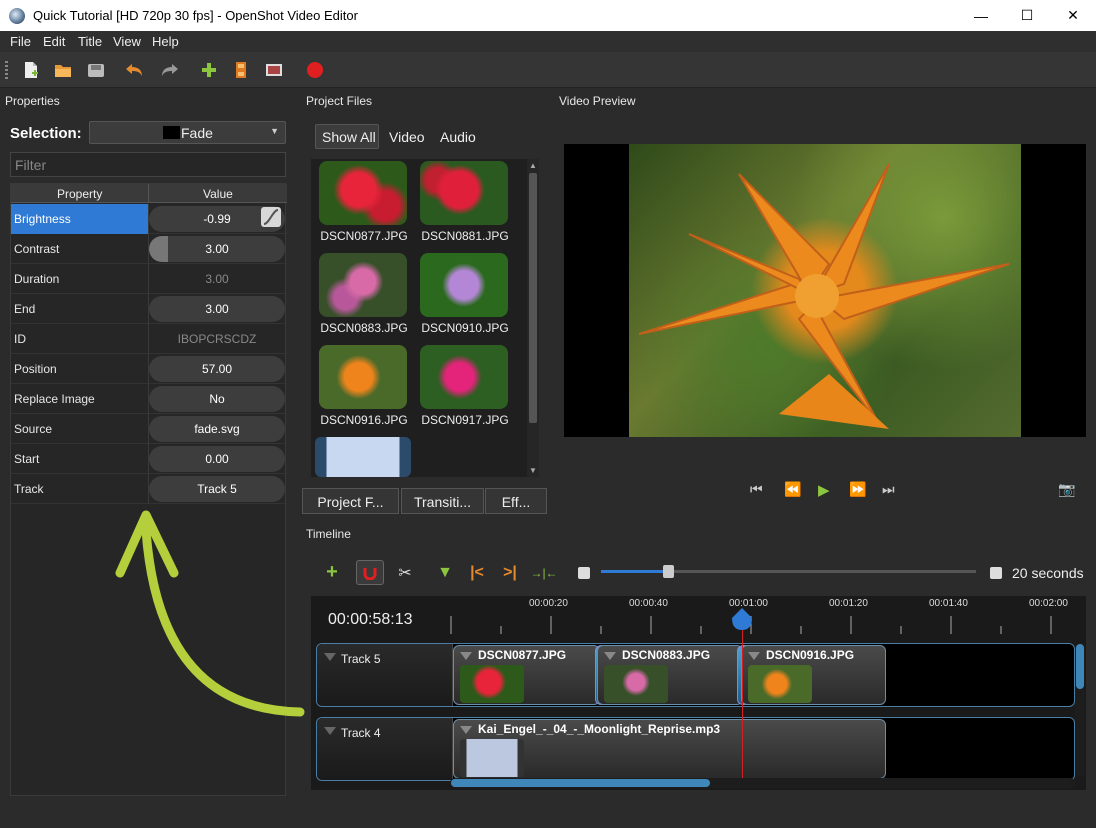 Image resolution: width=1096 pixels, height=828 pixels. What do you see at coordinates (669, 749) in the screenshot?
I see `timeline-clip: Kai_Engel_-_04_-_Moonlight_Reprise.mp3` at bounding box center [669, 749].